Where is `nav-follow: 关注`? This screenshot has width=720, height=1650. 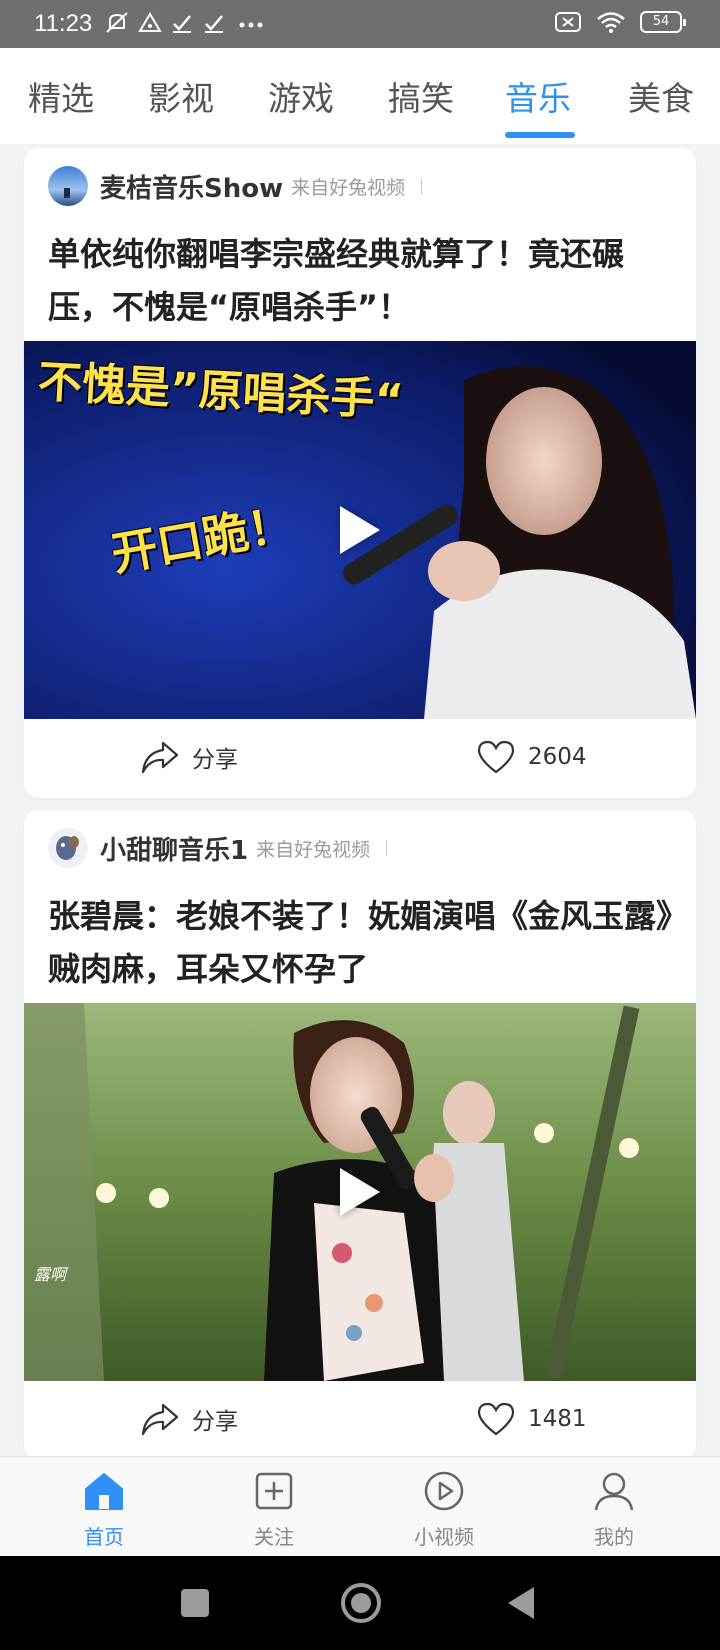
nav-follow: 关注 is located at coordinates (274, 1509).